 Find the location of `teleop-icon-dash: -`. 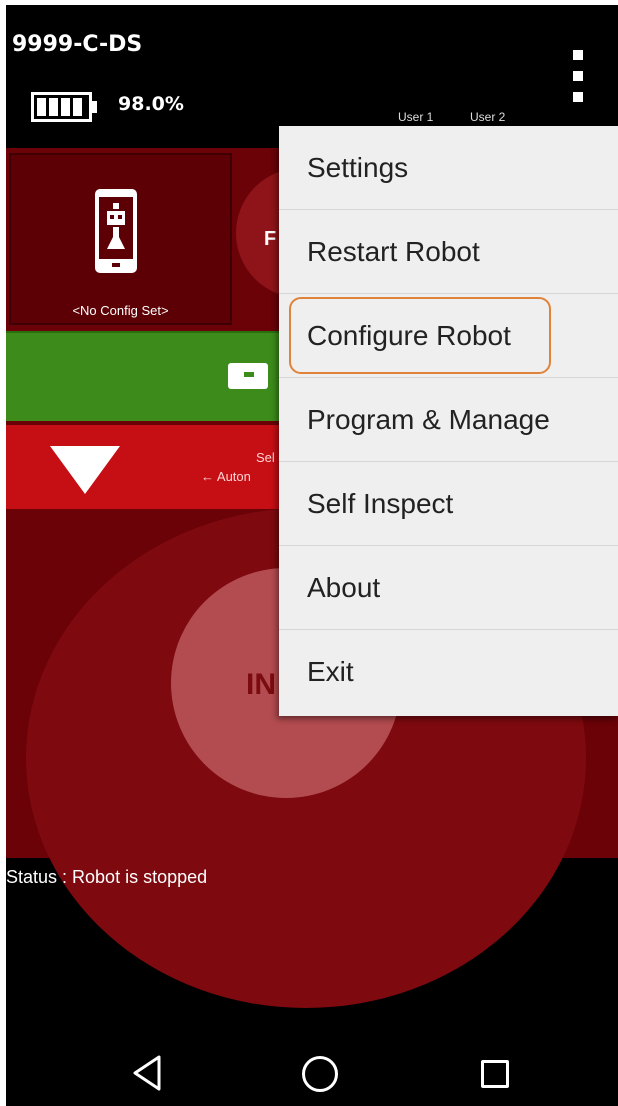

teleop-icon-dash: - is located at coordinates (249, 374).